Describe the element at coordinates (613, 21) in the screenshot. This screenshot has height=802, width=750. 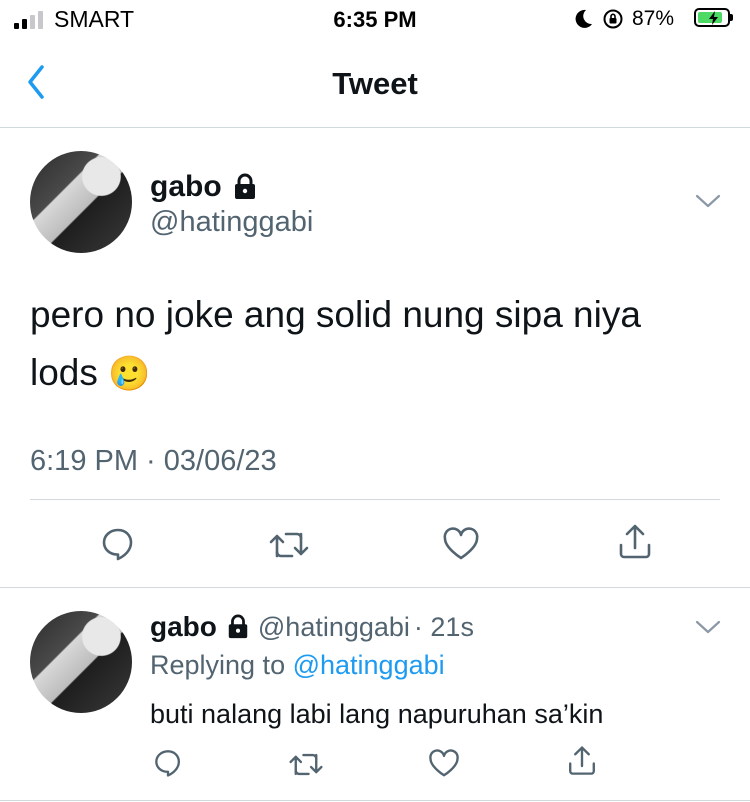
I see `orientation-lock-icon` at that location.